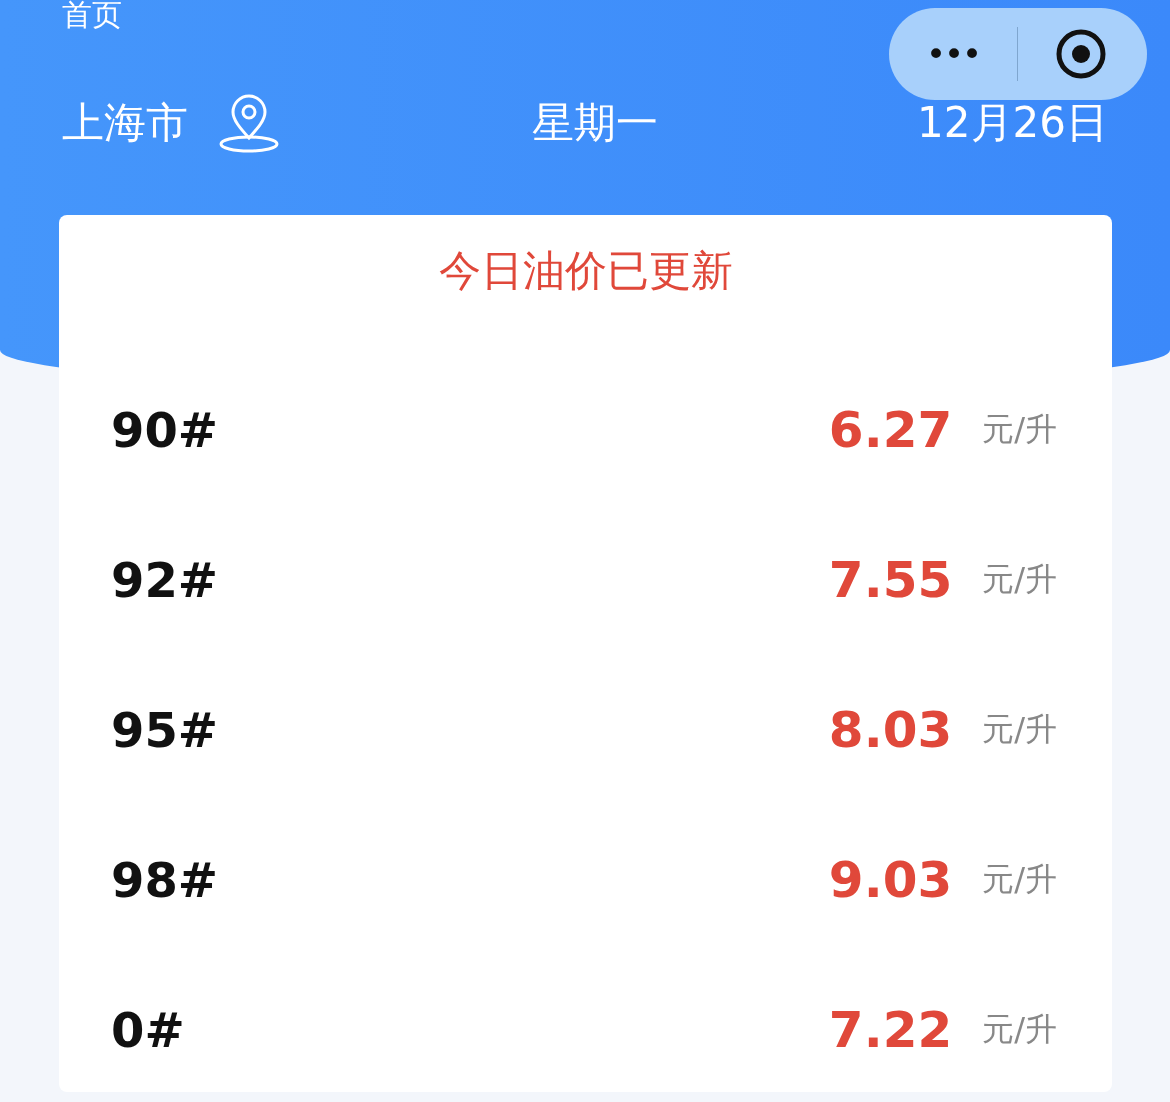 This screenshot has width=1170, height=1102. I want to click on date: 12月26日, so click(1012, 123).